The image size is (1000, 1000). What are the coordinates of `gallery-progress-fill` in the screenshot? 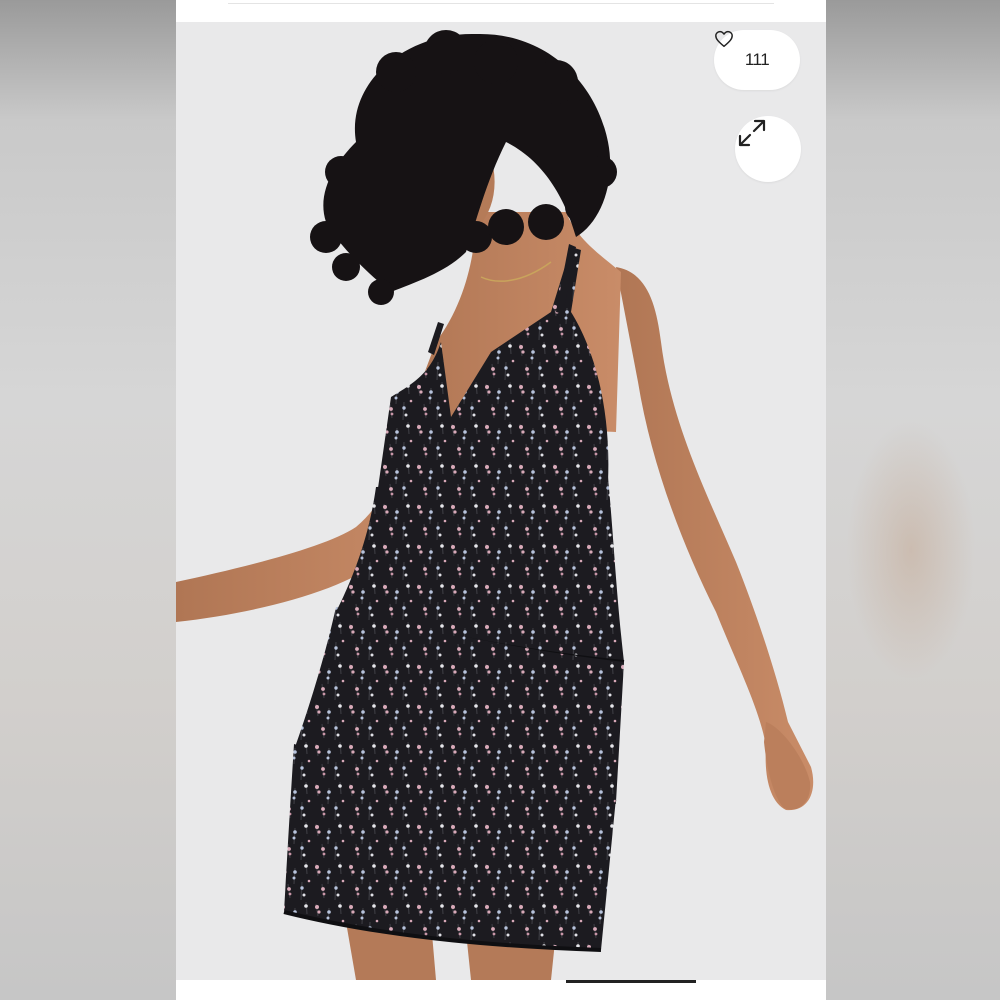 It's located at (631, 981).